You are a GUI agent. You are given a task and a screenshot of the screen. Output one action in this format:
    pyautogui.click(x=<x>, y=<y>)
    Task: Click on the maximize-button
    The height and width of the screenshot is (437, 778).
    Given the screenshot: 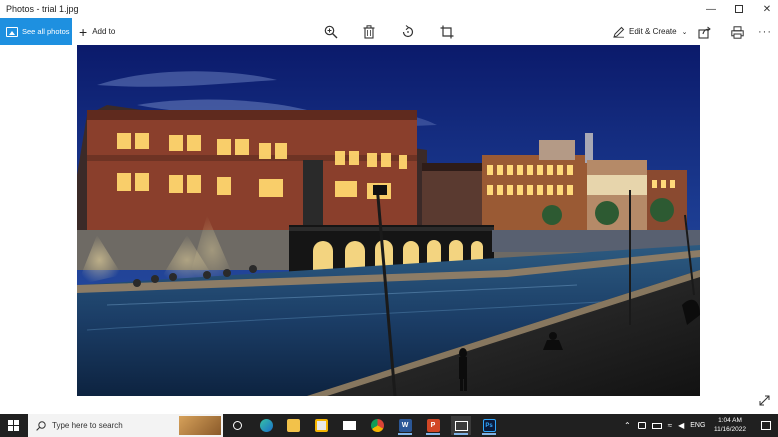 What is the action you would take?
    pyautogui.click(x=739, y=9)
    